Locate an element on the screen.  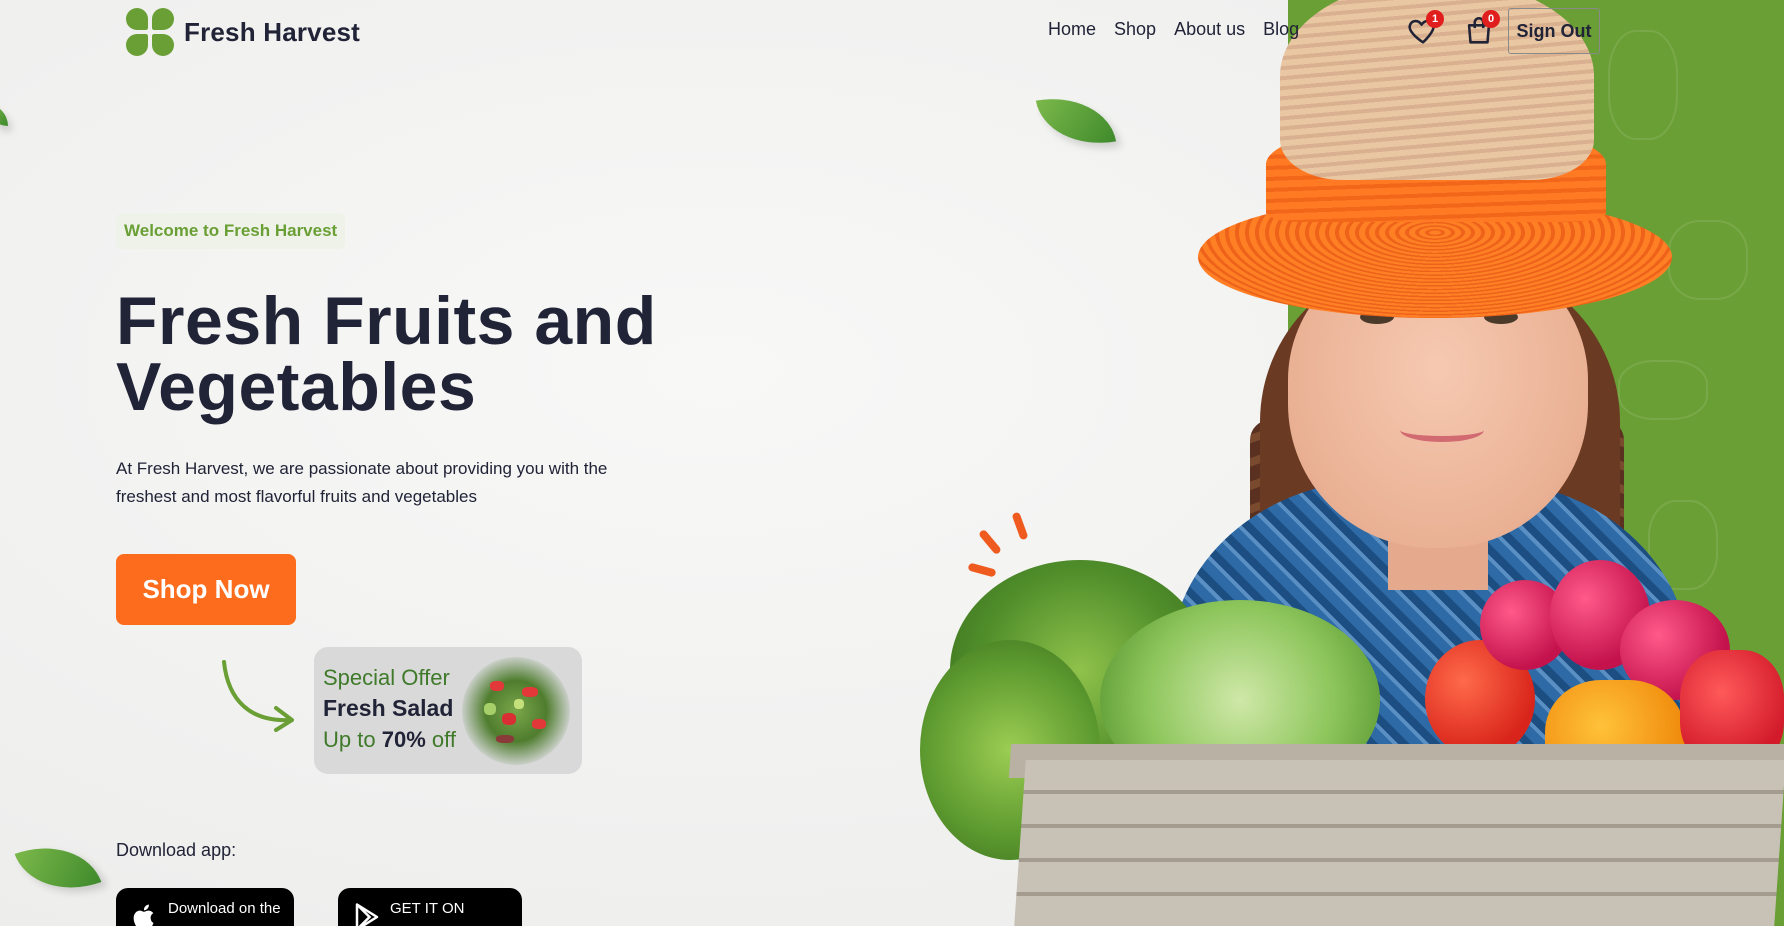
nav-blog: Blog is located at coordinates (1281, 29).